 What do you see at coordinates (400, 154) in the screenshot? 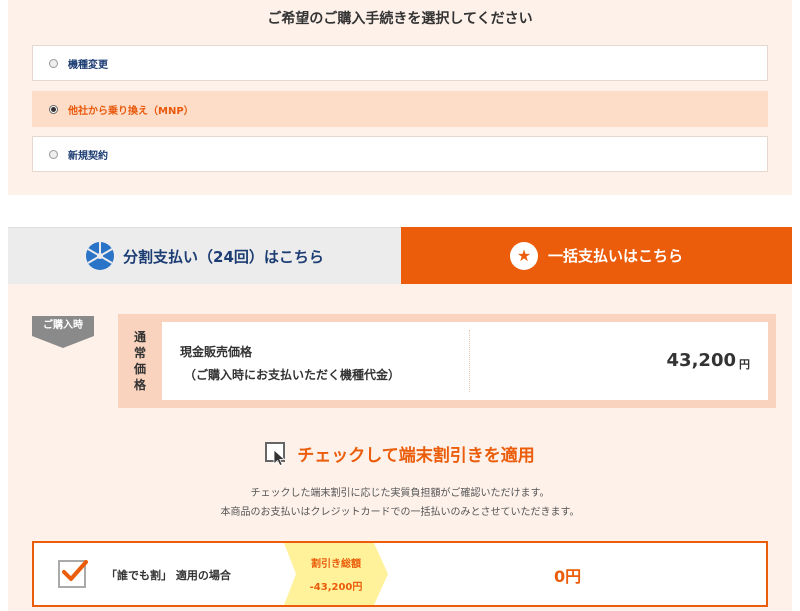
I see `option-new-contract: 新規契約` at bounding box center [400, 154].